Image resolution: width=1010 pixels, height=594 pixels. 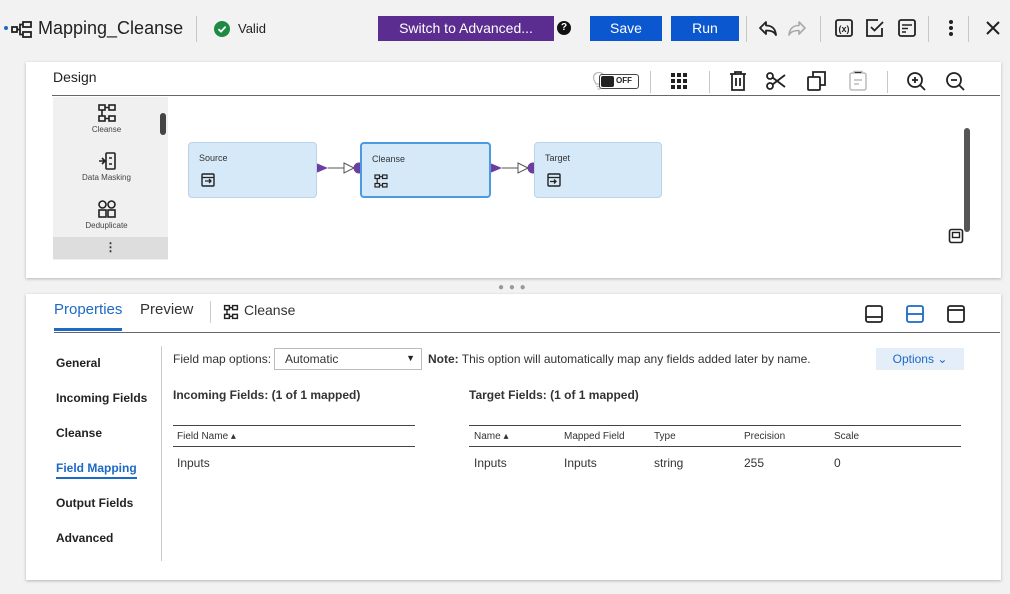 I want to click on close-icon, so click(x=993, y=28).